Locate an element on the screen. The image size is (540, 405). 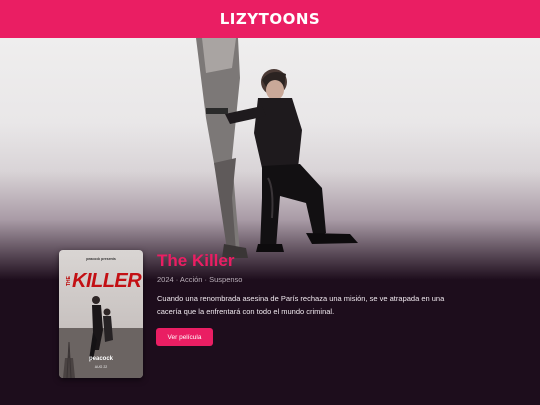
movie-meta: 2024 · Acción · Suspenso is located at coordinates (200, 279).